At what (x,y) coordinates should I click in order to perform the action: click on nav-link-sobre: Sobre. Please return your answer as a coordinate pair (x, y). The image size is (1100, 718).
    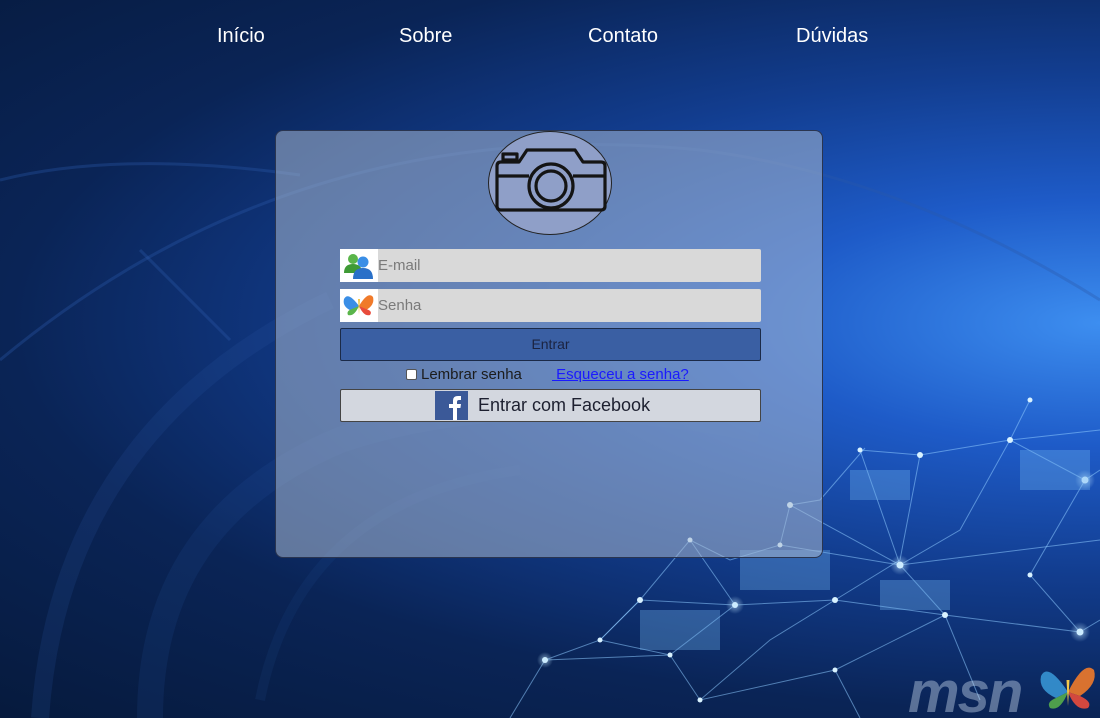
    Looking at the image, I should click on (425, 36).